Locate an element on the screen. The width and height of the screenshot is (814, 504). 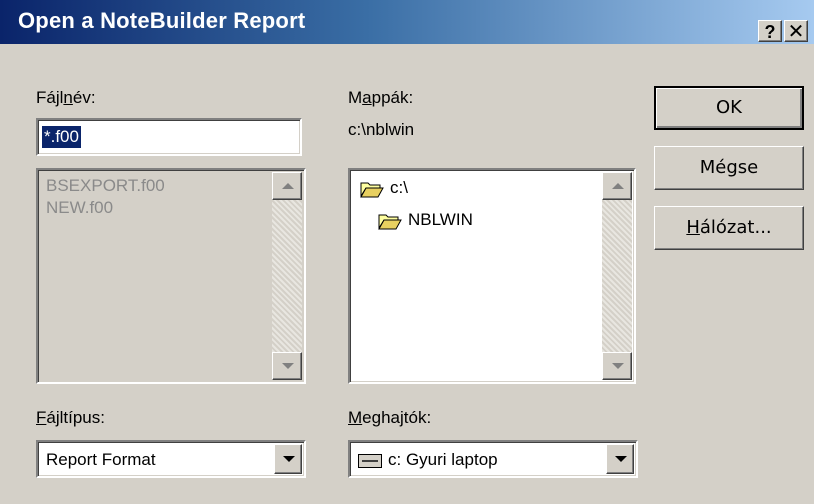
filetype-label-part: ájltípus: is located at coordinates (75, 417).